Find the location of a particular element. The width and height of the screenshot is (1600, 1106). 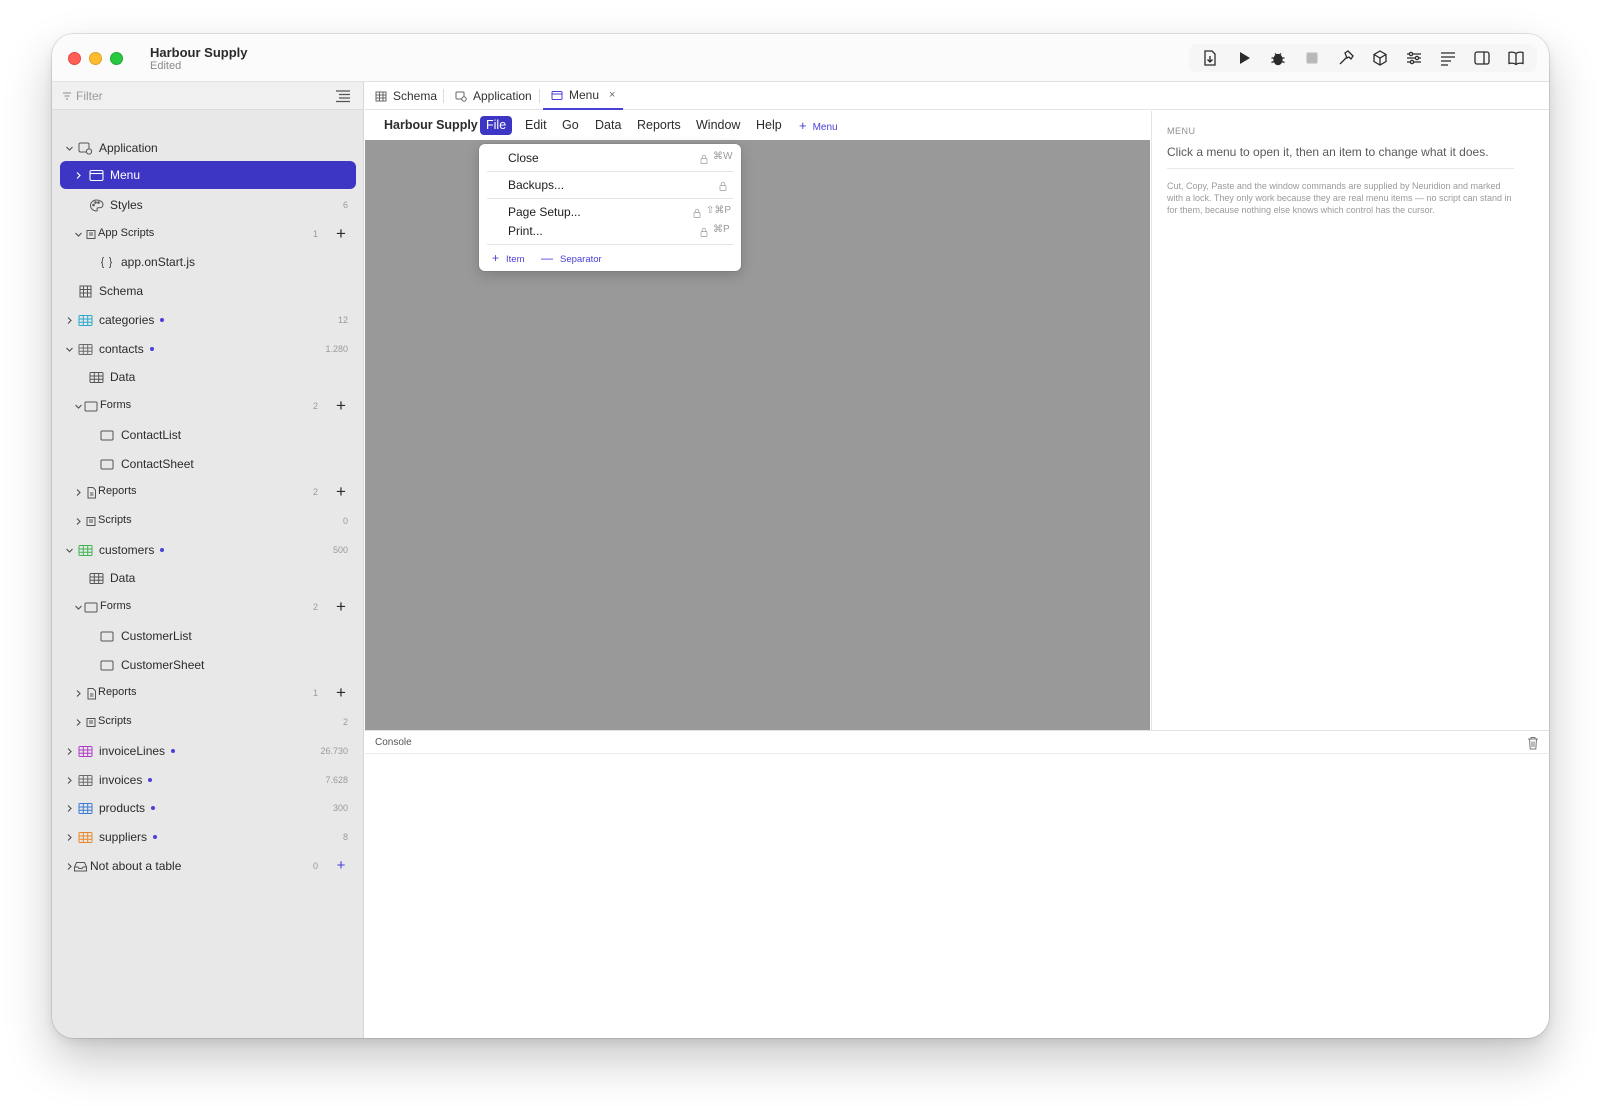

debug-button is located at coordinates (1278, 58).